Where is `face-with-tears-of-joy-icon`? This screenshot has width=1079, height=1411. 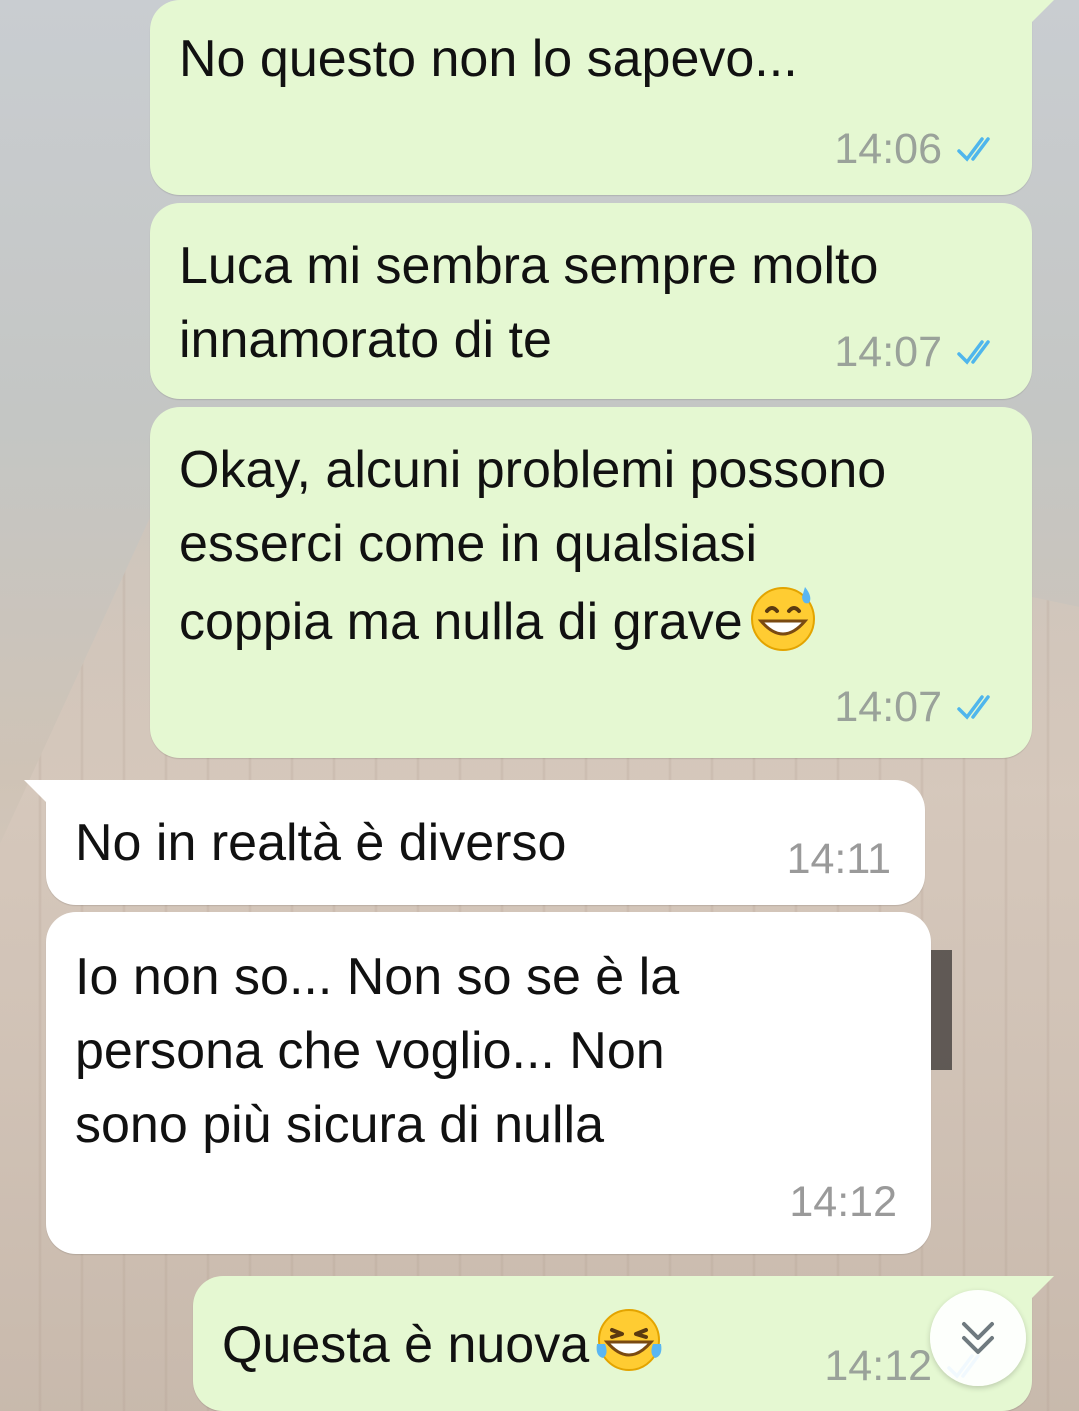
face-with-tears-of-joy-icon is located at coordinates (629, 1340).